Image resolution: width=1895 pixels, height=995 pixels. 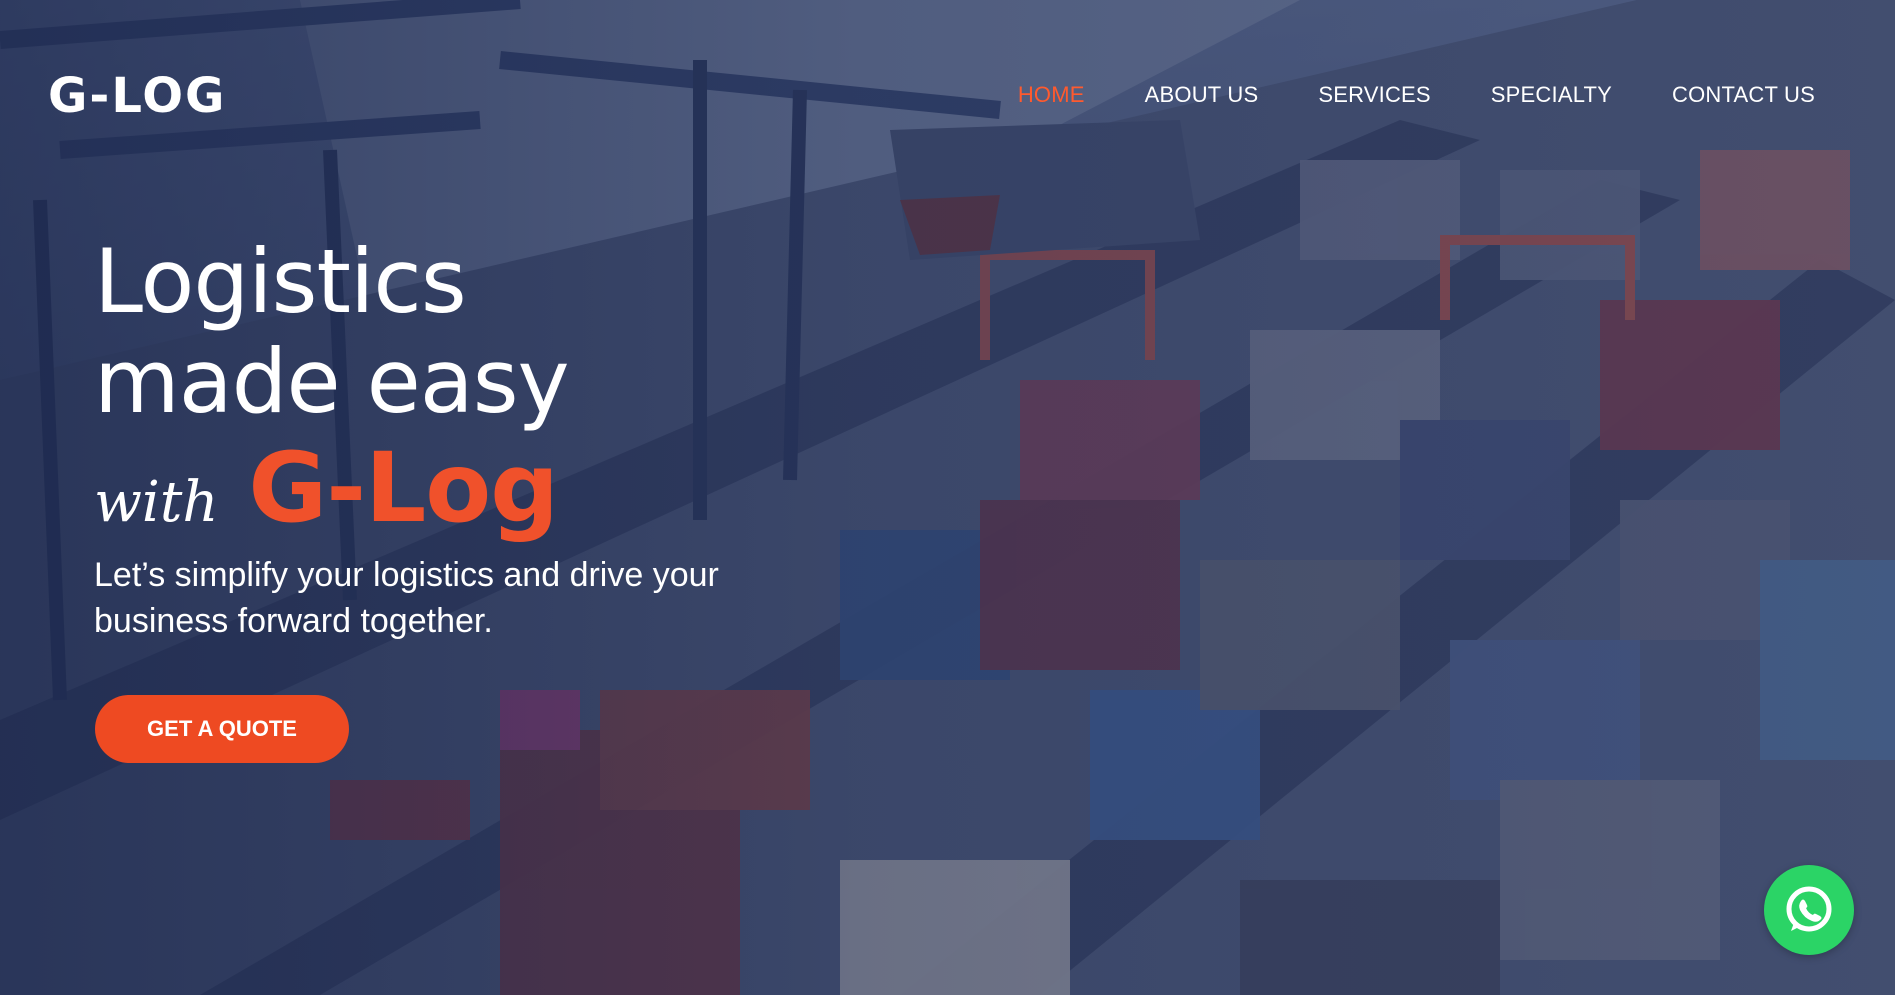 What do you see at coordinates (1551, 95) in the screenshot?
I see `nav-item-specialty: SPECIALTY` at bounding box center [1551, 95].